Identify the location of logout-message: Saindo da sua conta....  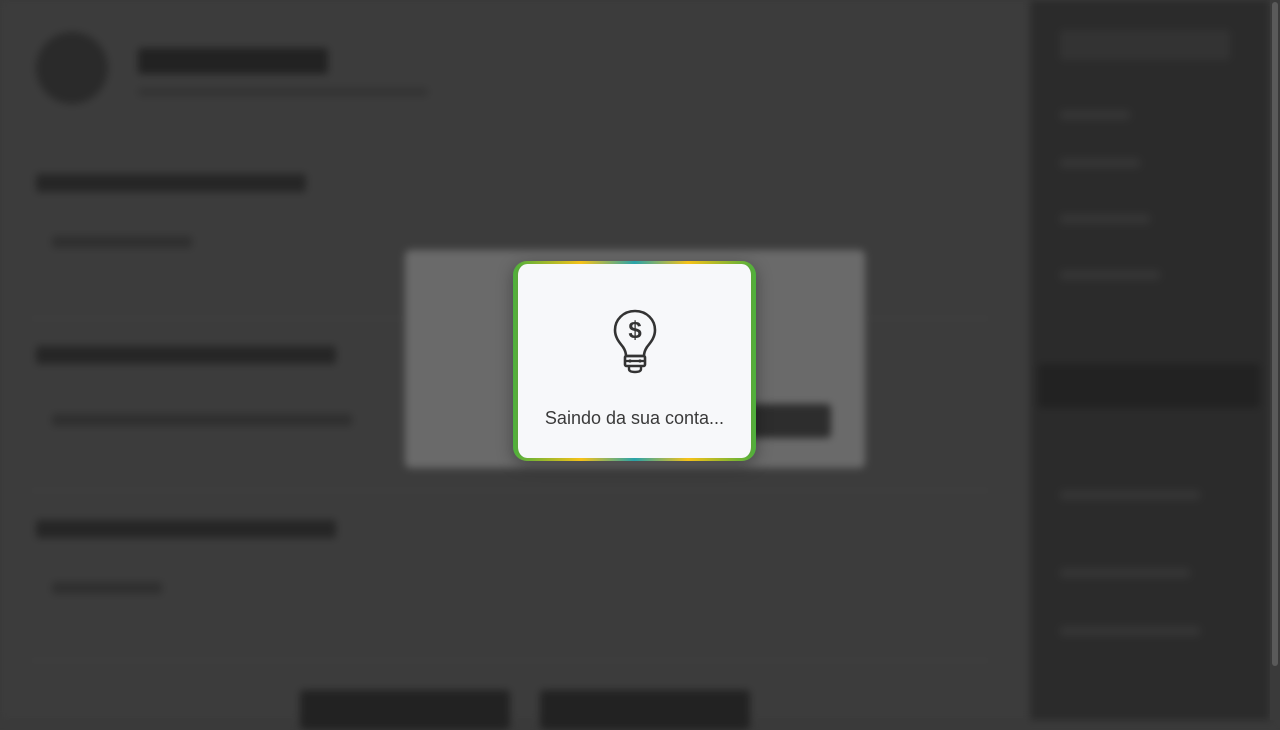
(634, 418).